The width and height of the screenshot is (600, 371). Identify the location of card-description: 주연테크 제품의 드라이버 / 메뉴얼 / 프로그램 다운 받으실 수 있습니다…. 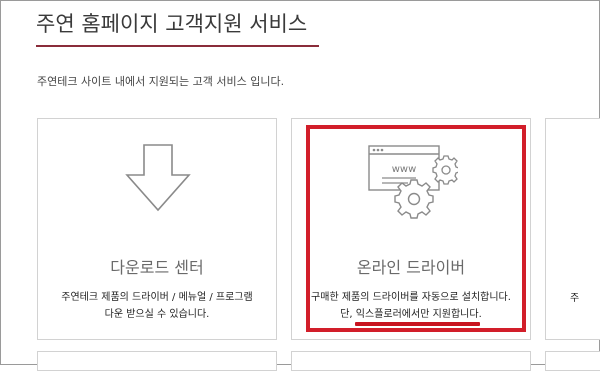
(157, 306).